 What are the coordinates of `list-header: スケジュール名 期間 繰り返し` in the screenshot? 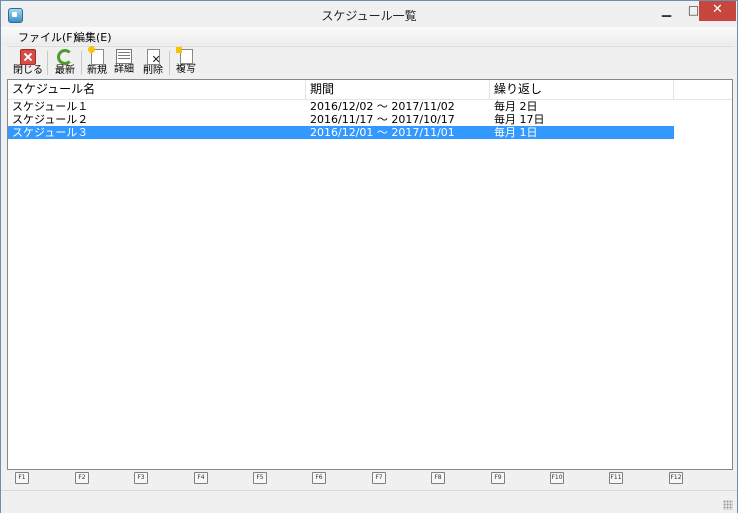 It's located at (370, 90).